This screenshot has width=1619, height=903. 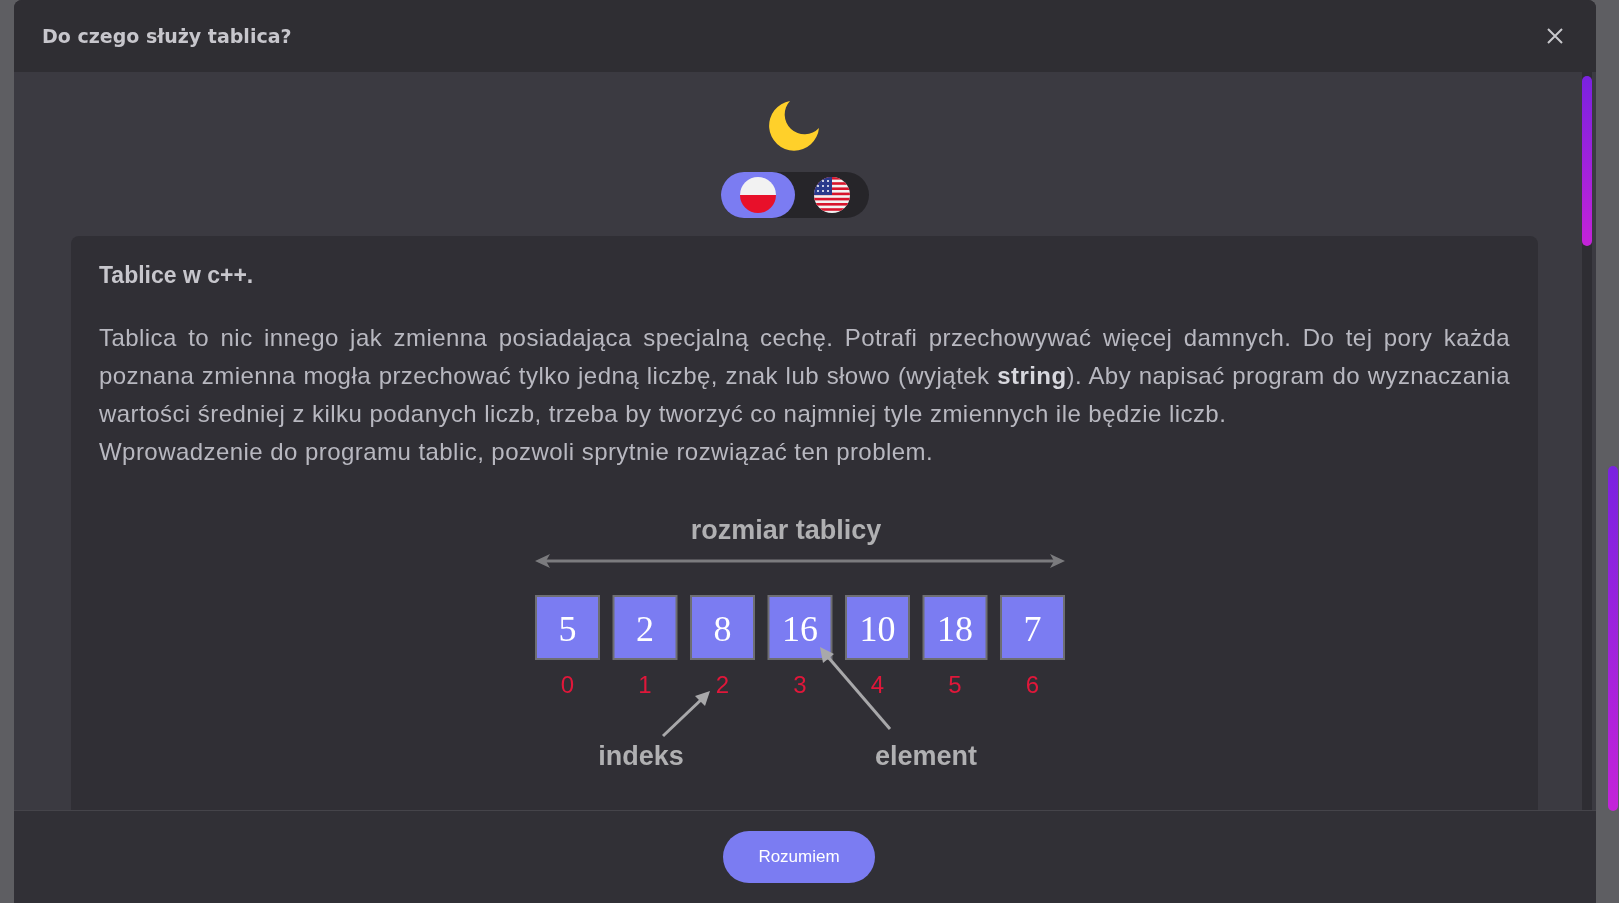 What do you see at coordinates (804, 376) in the screenshot?
I see `paragraph: Tablica to nic innego jak zmienna posiadająca specjalną cechę. Potrafi przechowywać więcej damnych. Do tej pory każda poznana zmienna mogła przechować tylko jedną liczbę, znak lub słowo (wyjątek string). Aby napisać program do wyznaczania wartości średniej z kilku podanych liczb, trzeba by tworzyć co najmniej tyle zmiennych ile będzie liczb.` at bounding box center [804, 376].